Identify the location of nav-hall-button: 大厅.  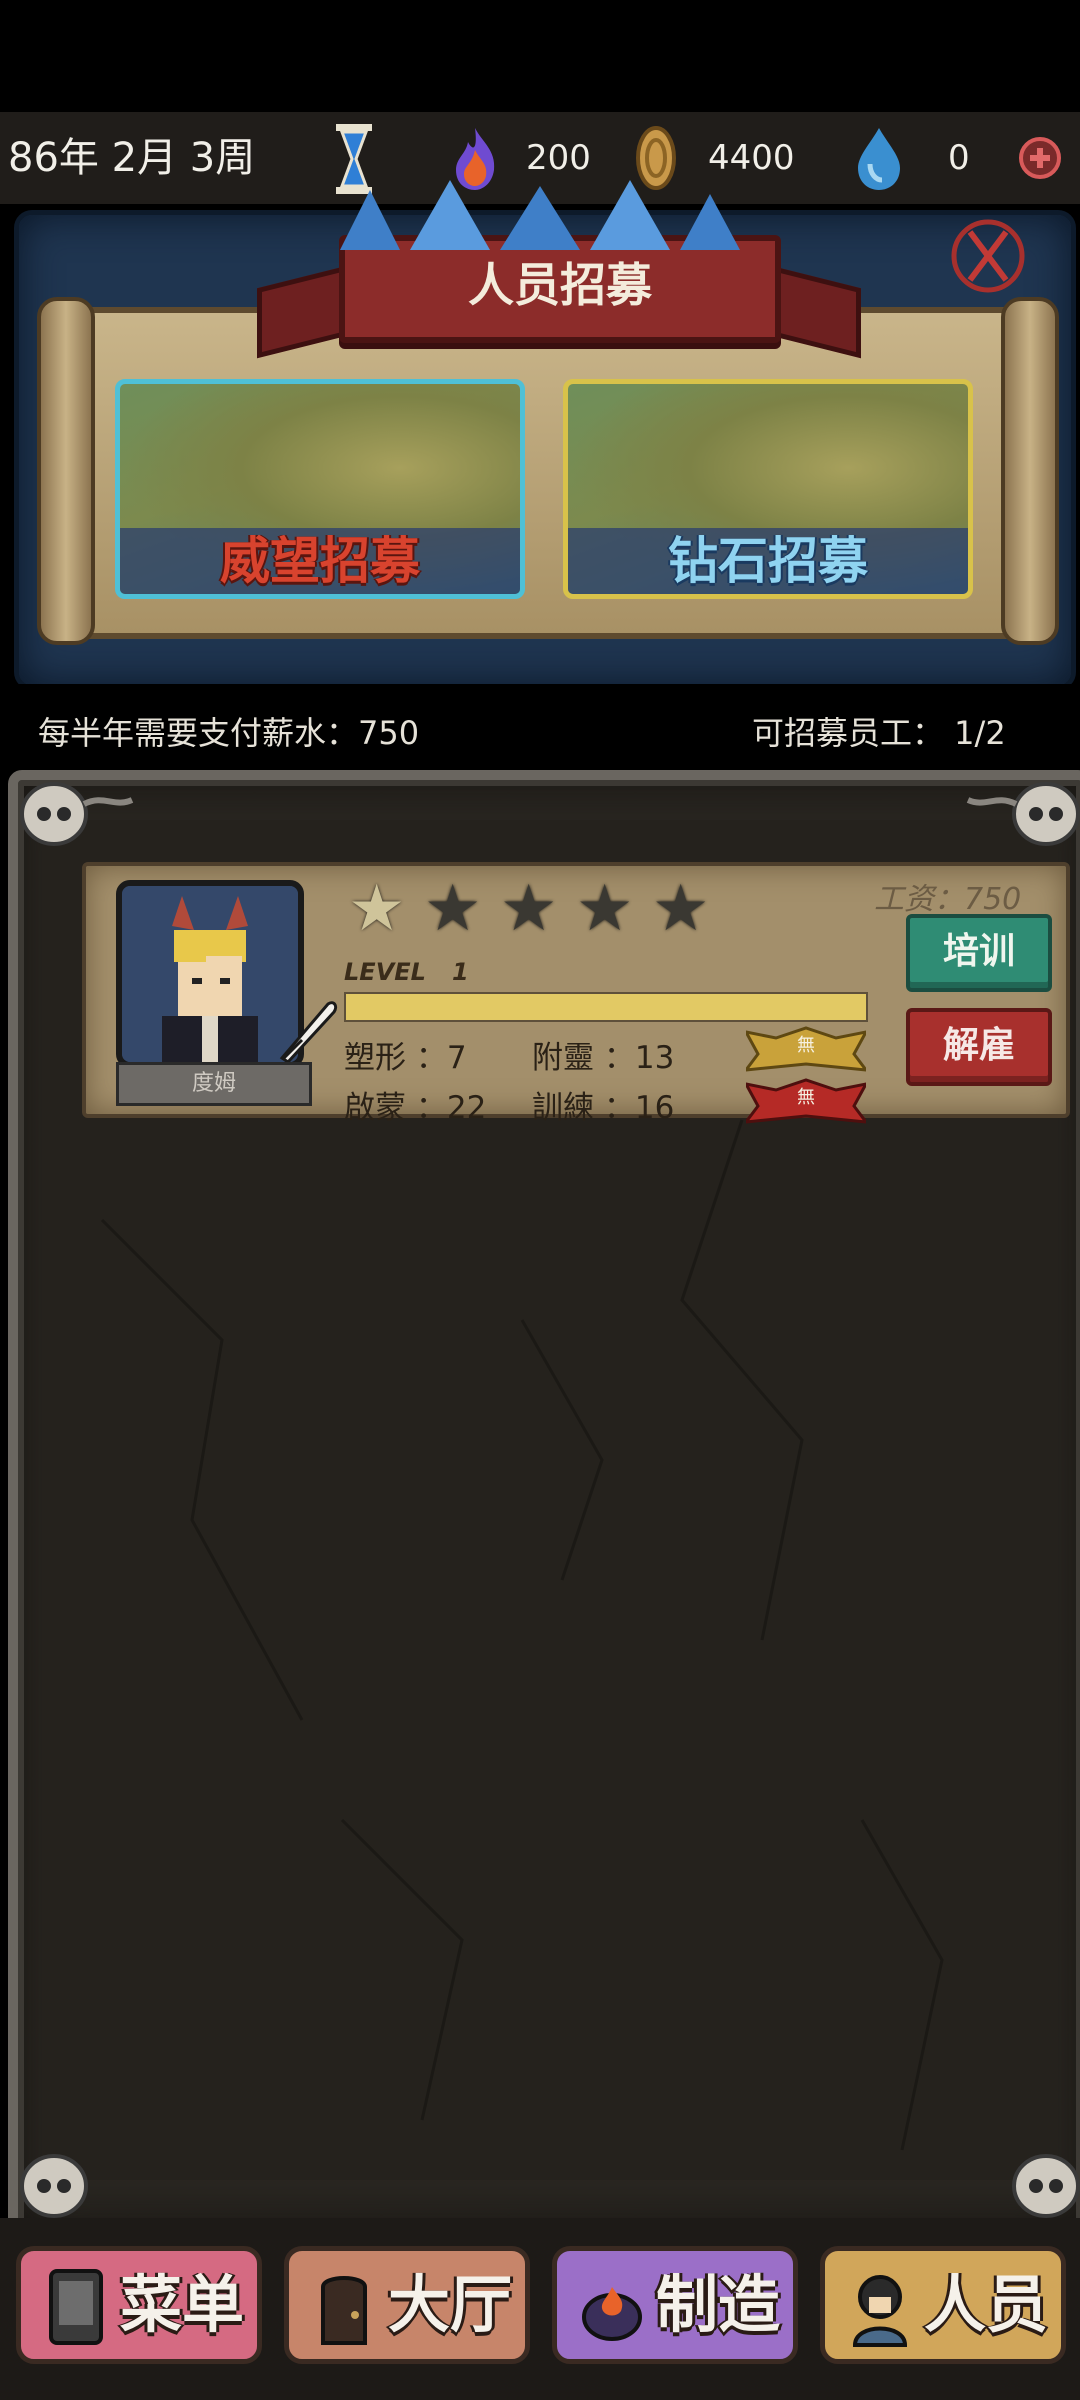
(407, 2305).